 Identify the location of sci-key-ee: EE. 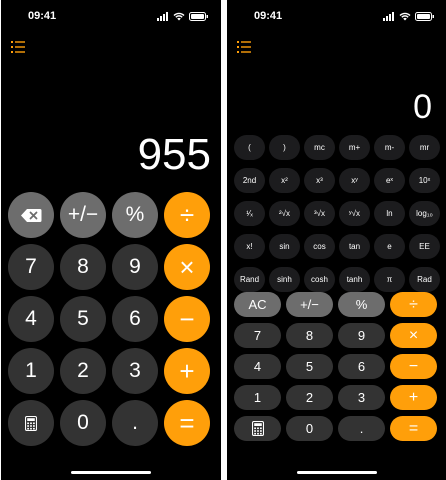
(424, 246).